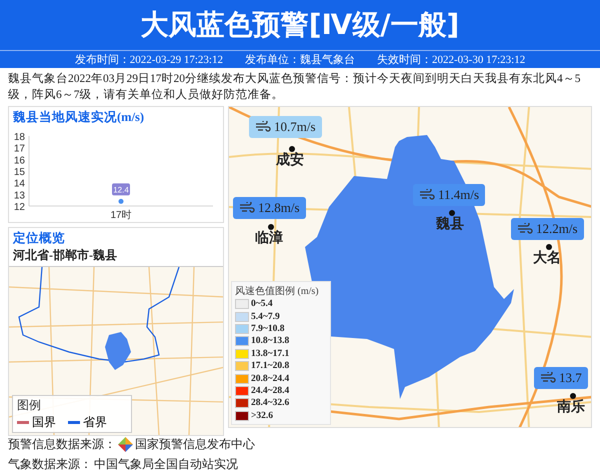  What do you see at coordinates (270, 366) in the screenshot?
I see `legend-label: 17.1~20.8` at bounding box center [270, 366].